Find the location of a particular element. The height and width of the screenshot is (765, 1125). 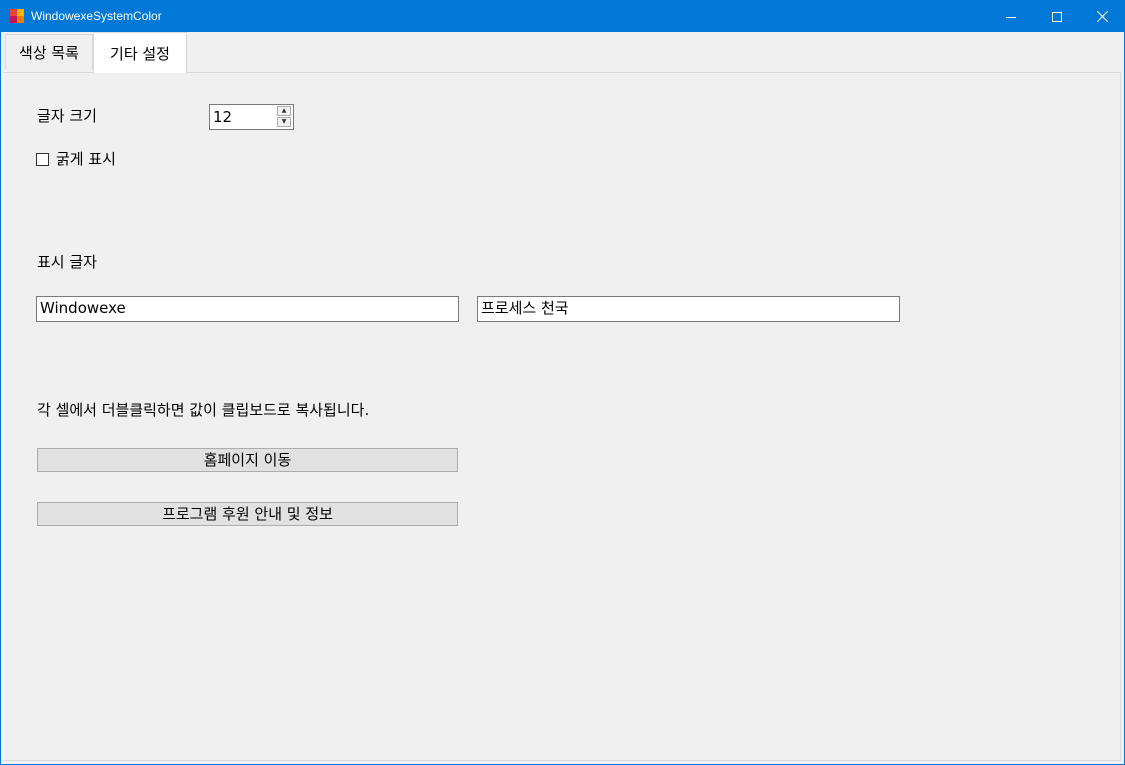

homepage-button: 홈페이지 이동 is located at coordinates (247, 460).